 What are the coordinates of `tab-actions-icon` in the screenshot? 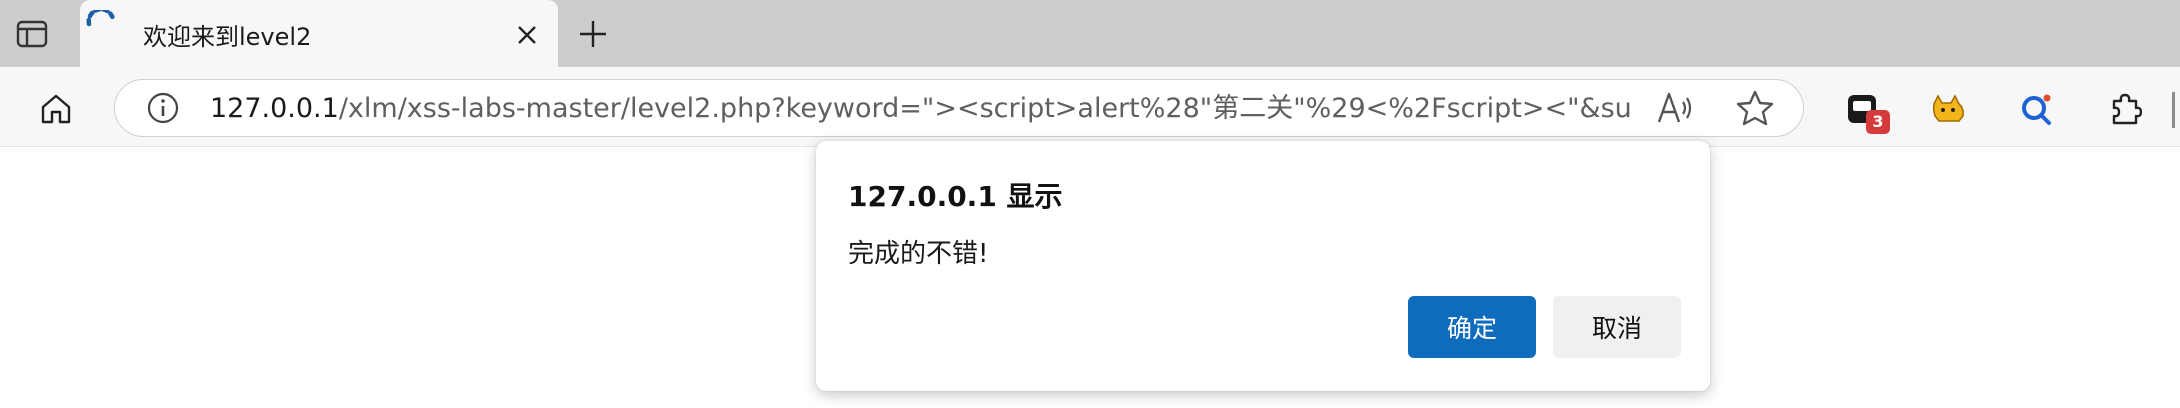 It's located at (32, 34).